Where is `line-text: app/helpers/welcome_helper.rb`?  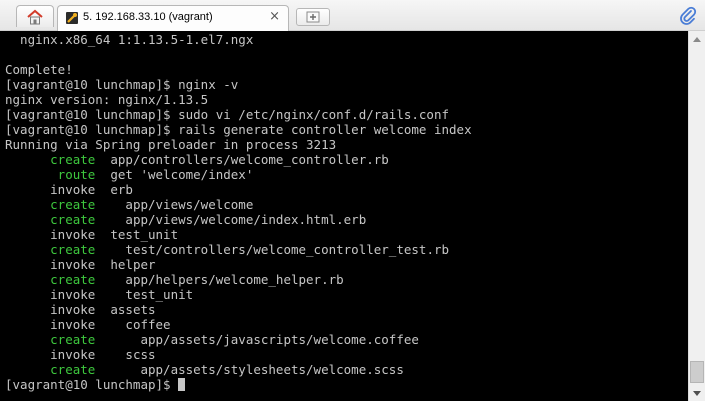
line-text: app/helpers/welcome_helper.rb is located at coordinates (219, 279).